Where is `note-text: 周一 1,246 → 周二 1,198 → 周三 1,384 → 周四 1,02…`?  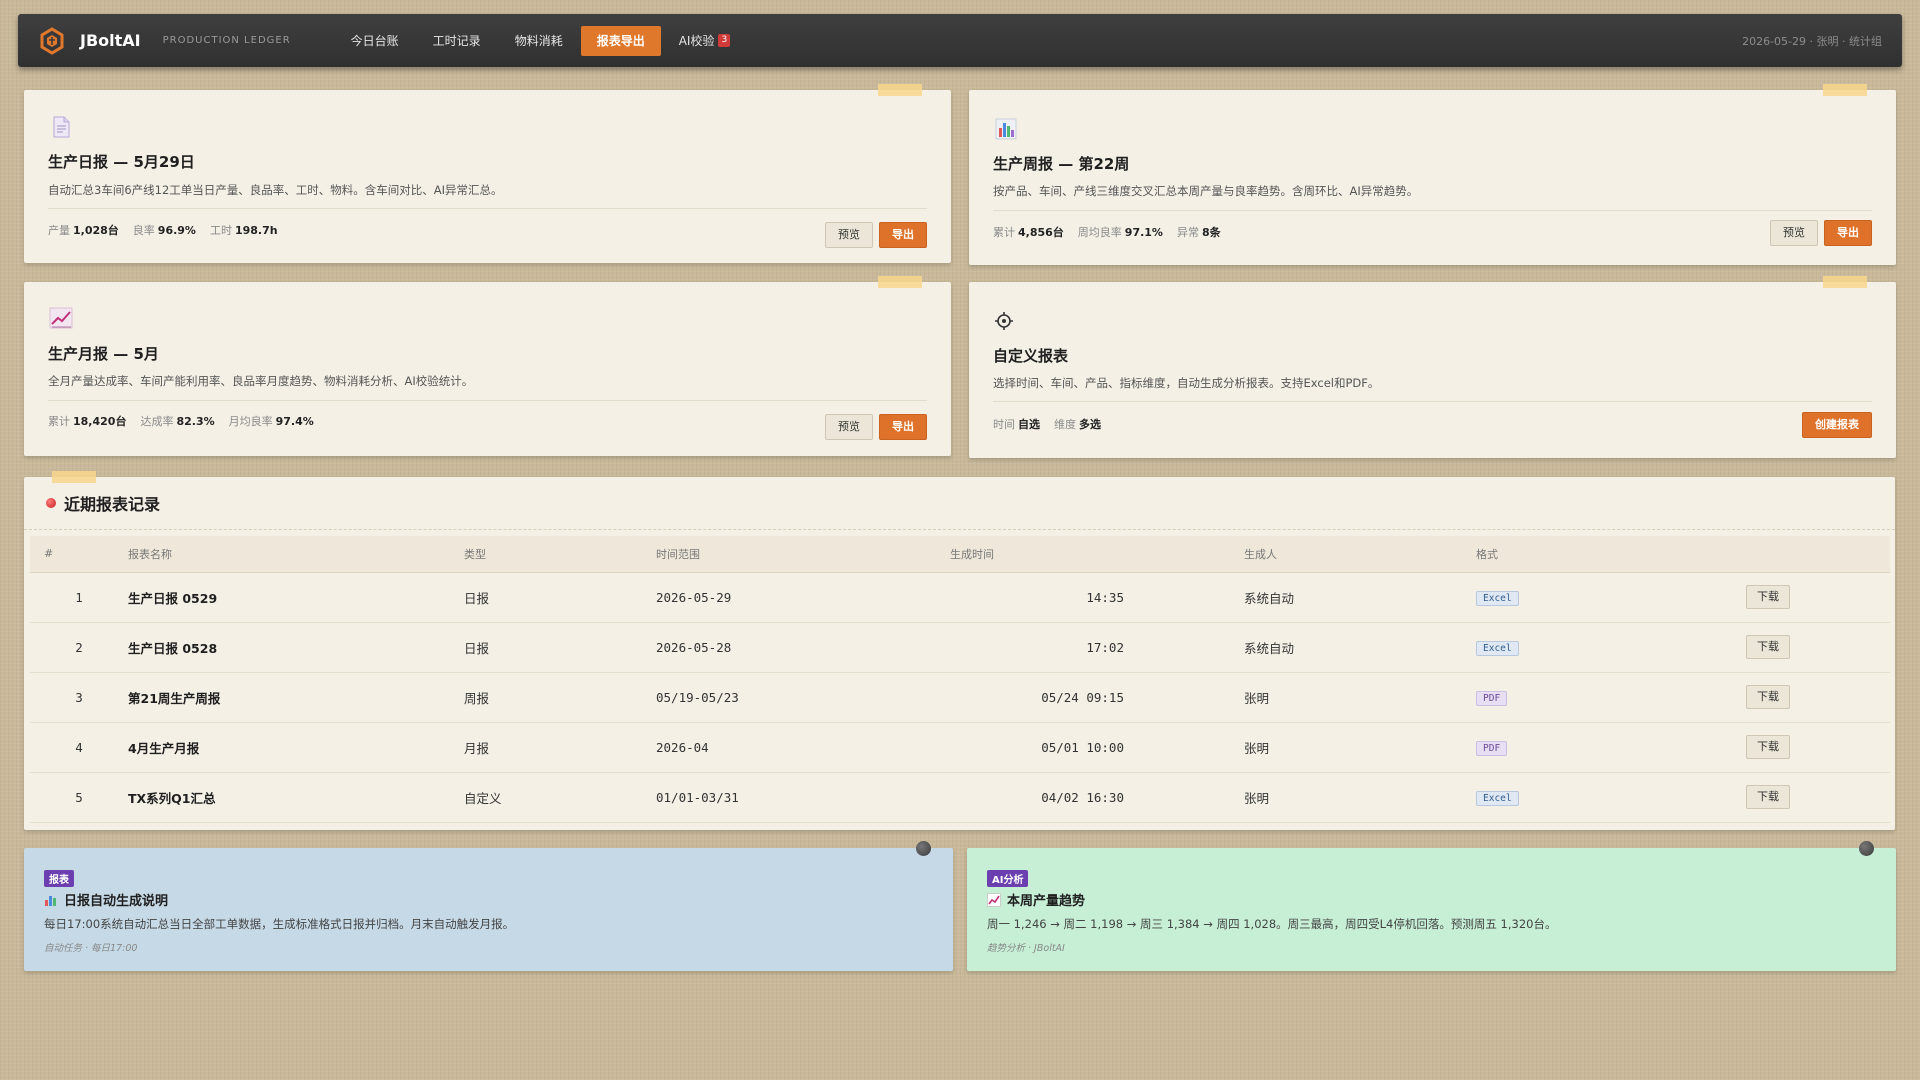
note-text: 周一 1,246 → 周二 1,198 → 周三 1,384 → 周四 1,02… is located at coordinates (1272, 924).